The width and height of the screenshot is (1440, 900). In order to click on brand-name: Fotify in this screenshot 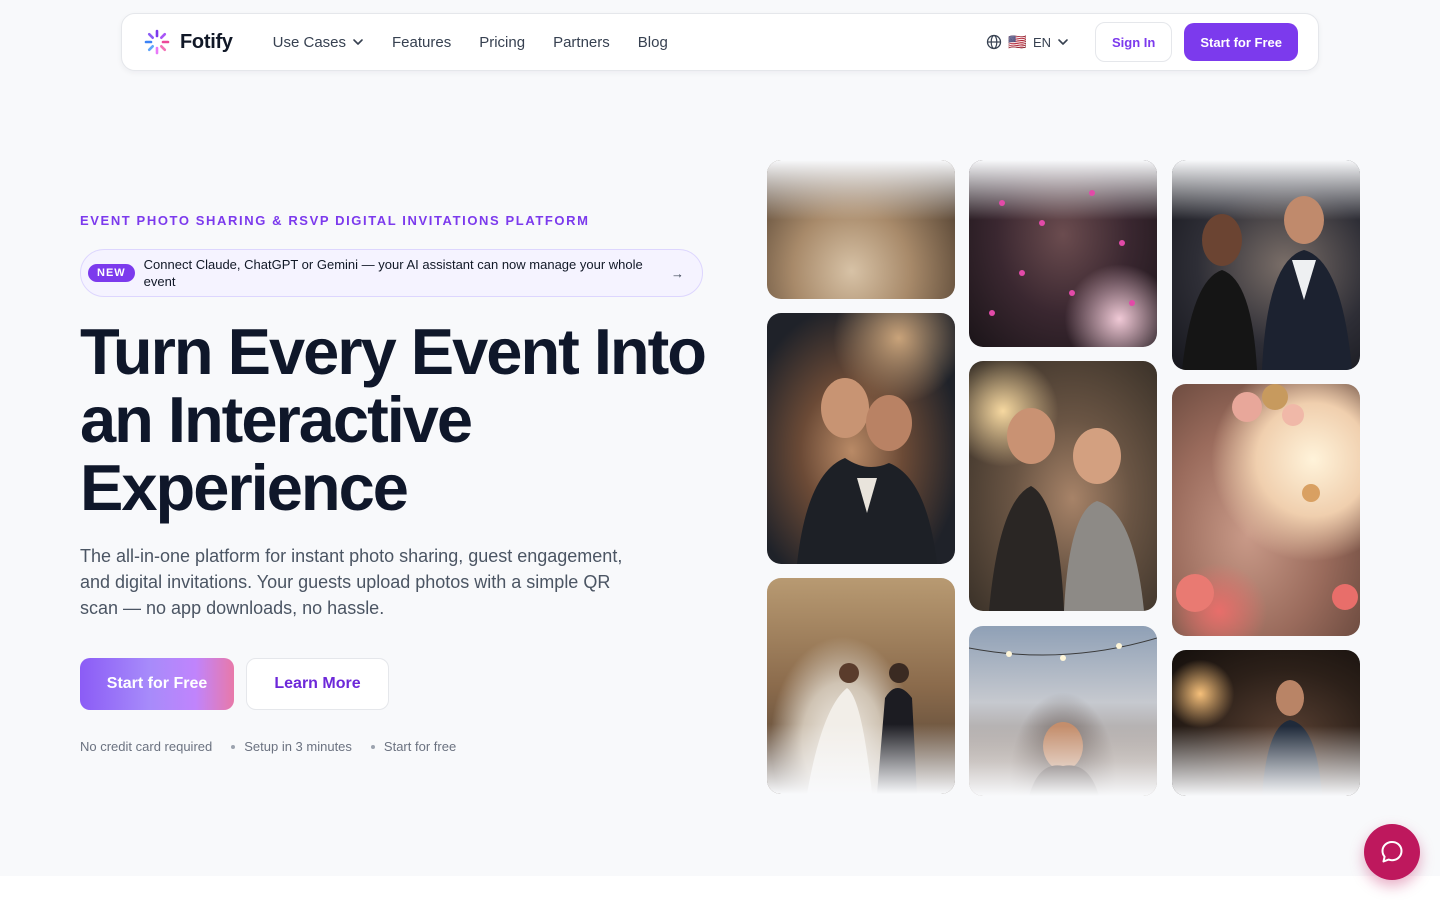, I will do `click(206, 41)`.